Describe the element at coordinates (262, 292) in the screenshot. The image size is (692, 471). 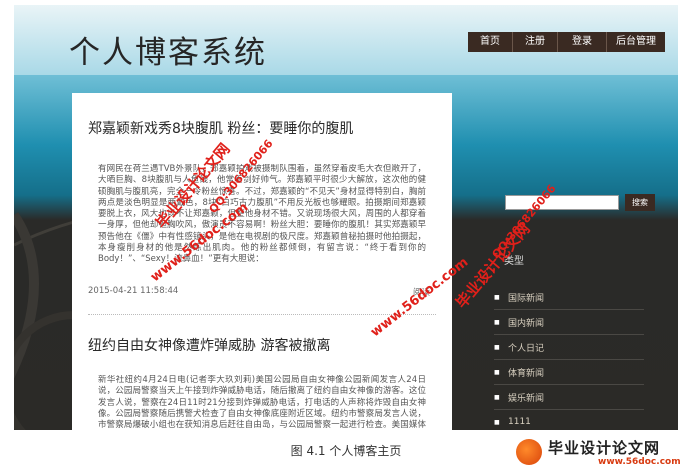
I see `post-meta: 2015-04-21 11:58:44 阅读` at that location.